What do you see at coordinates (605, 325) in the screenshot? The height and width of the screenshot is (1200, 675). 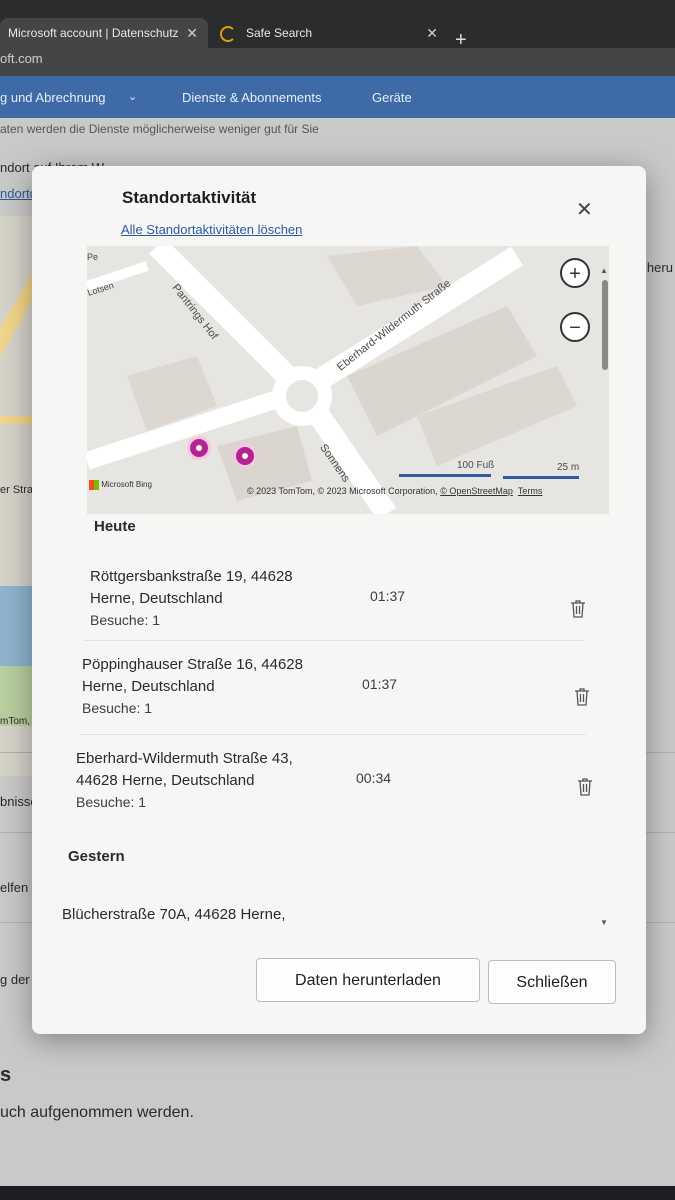 I see `scrollbar-thumb` at bounding box center [605, 325].